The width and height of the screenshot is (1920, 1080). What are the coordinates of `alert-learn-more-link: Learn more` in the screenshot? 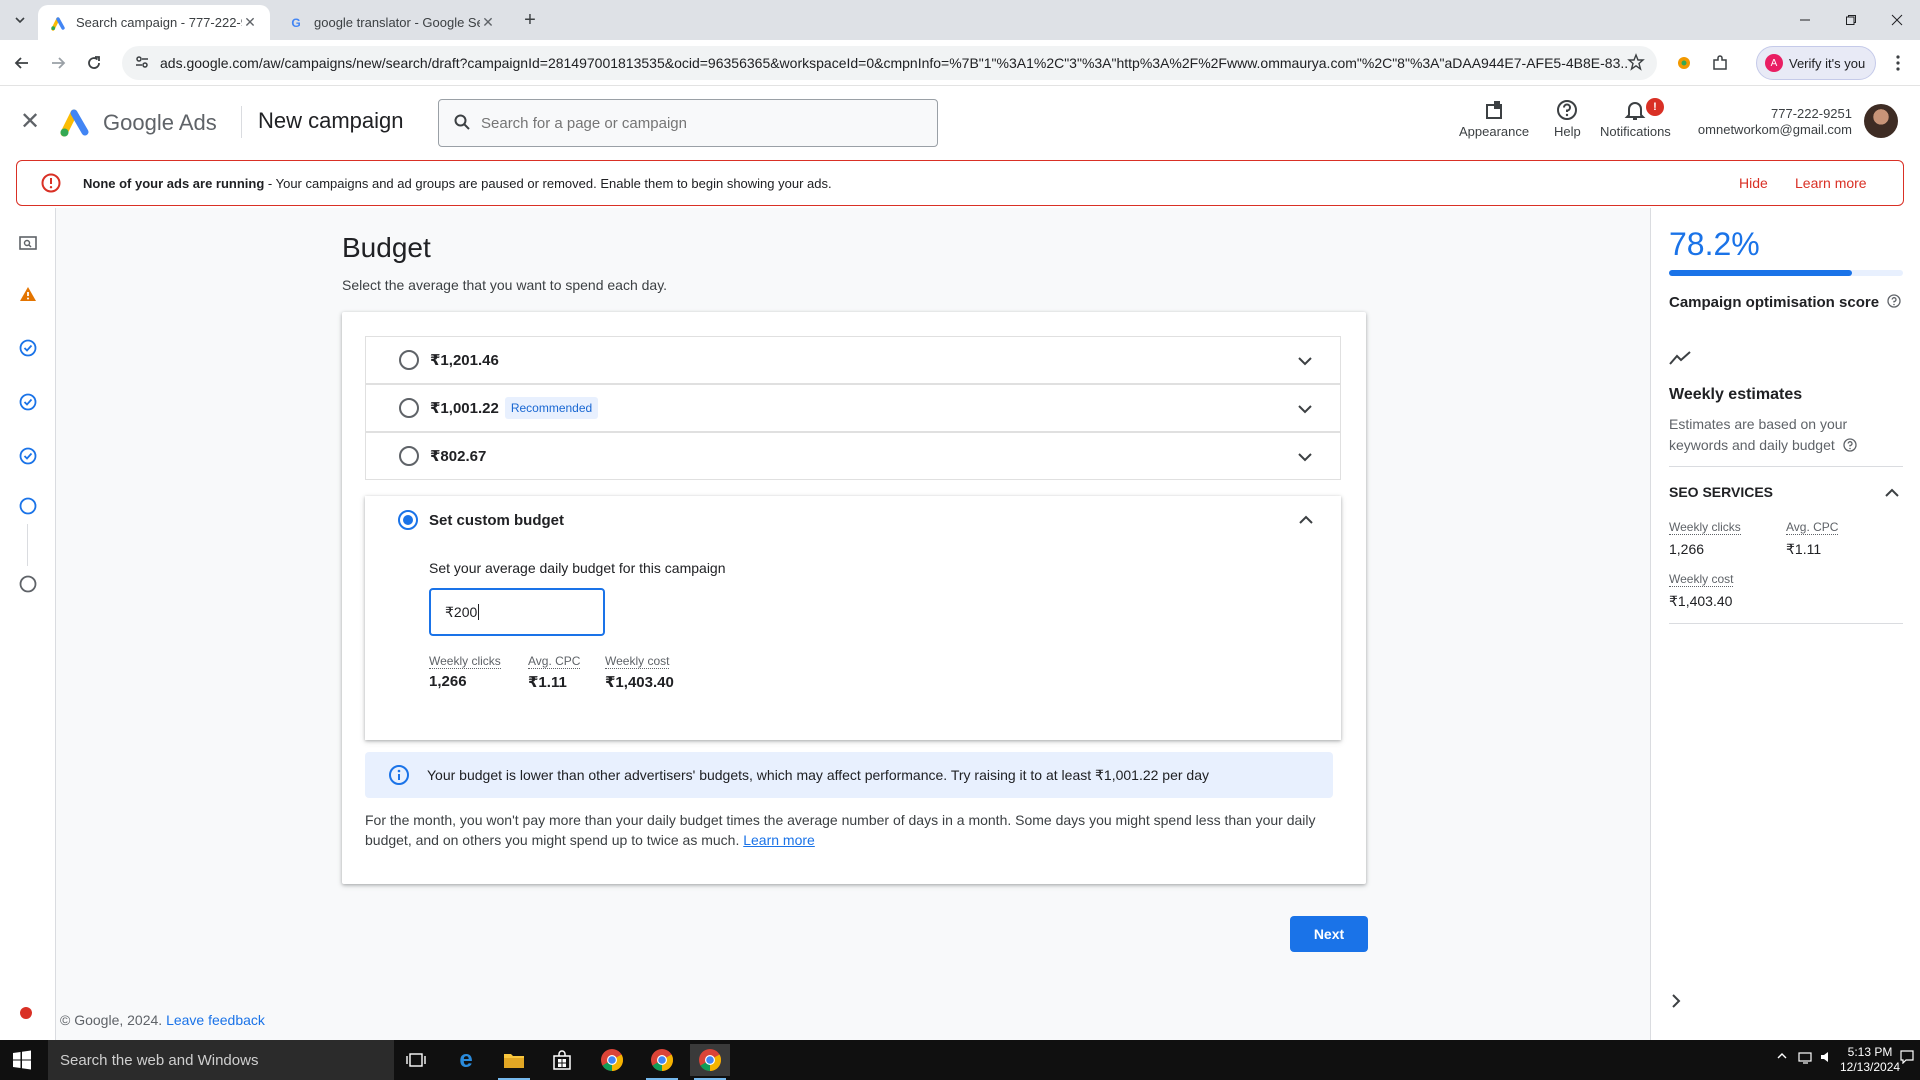 It's located at (1831, 183).